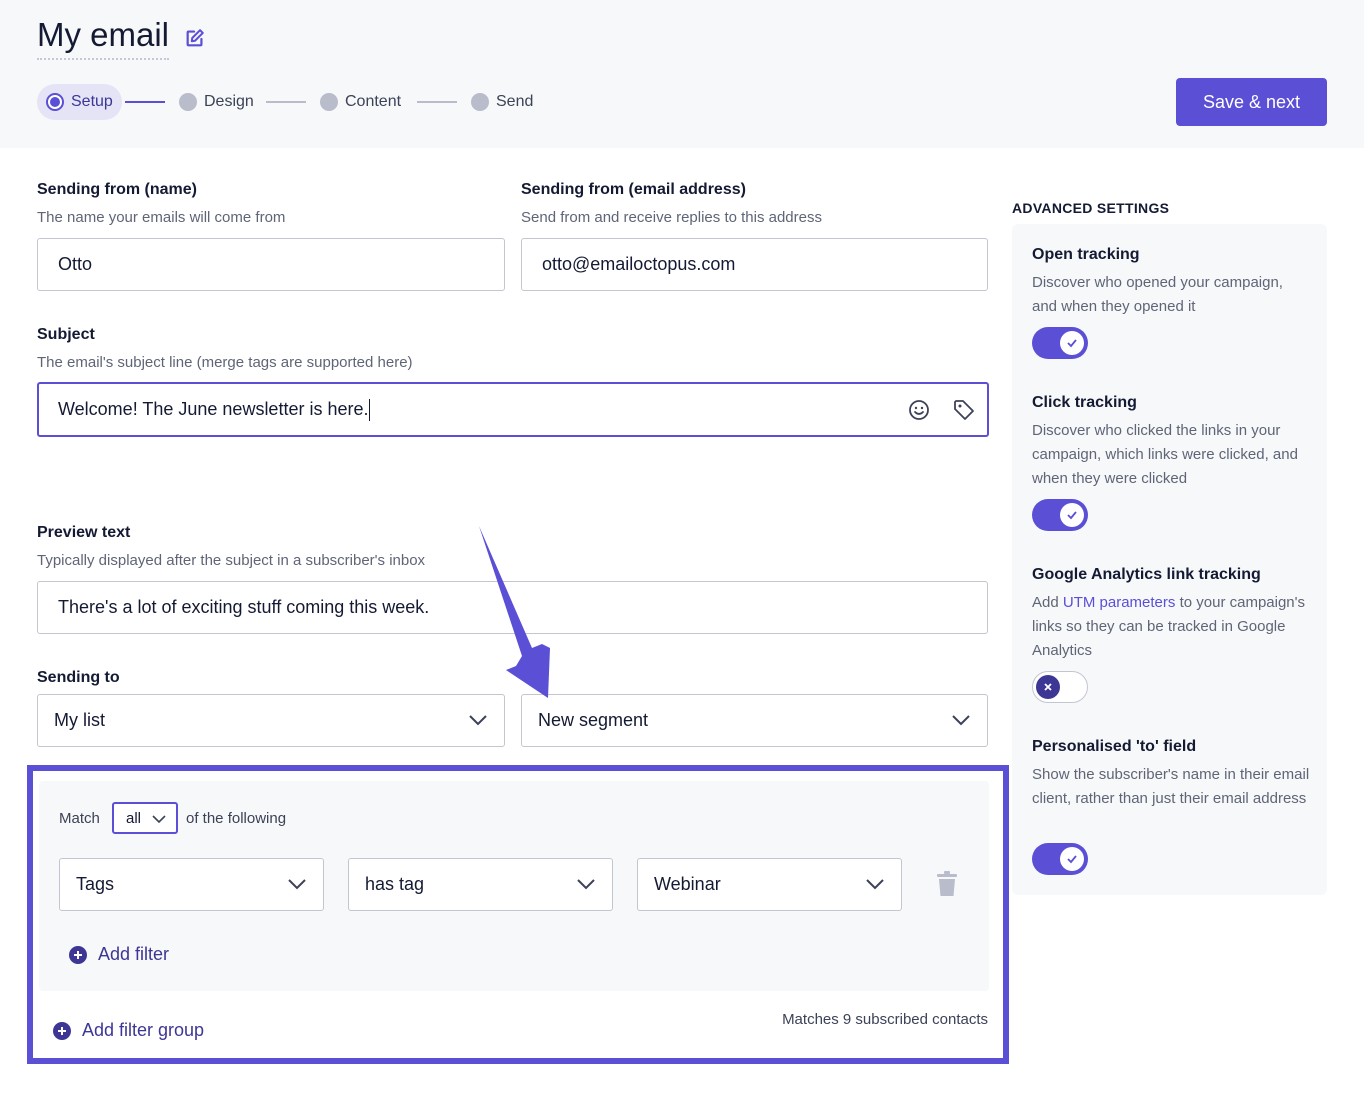  I want to click on close-icon, so click(1048, 687).